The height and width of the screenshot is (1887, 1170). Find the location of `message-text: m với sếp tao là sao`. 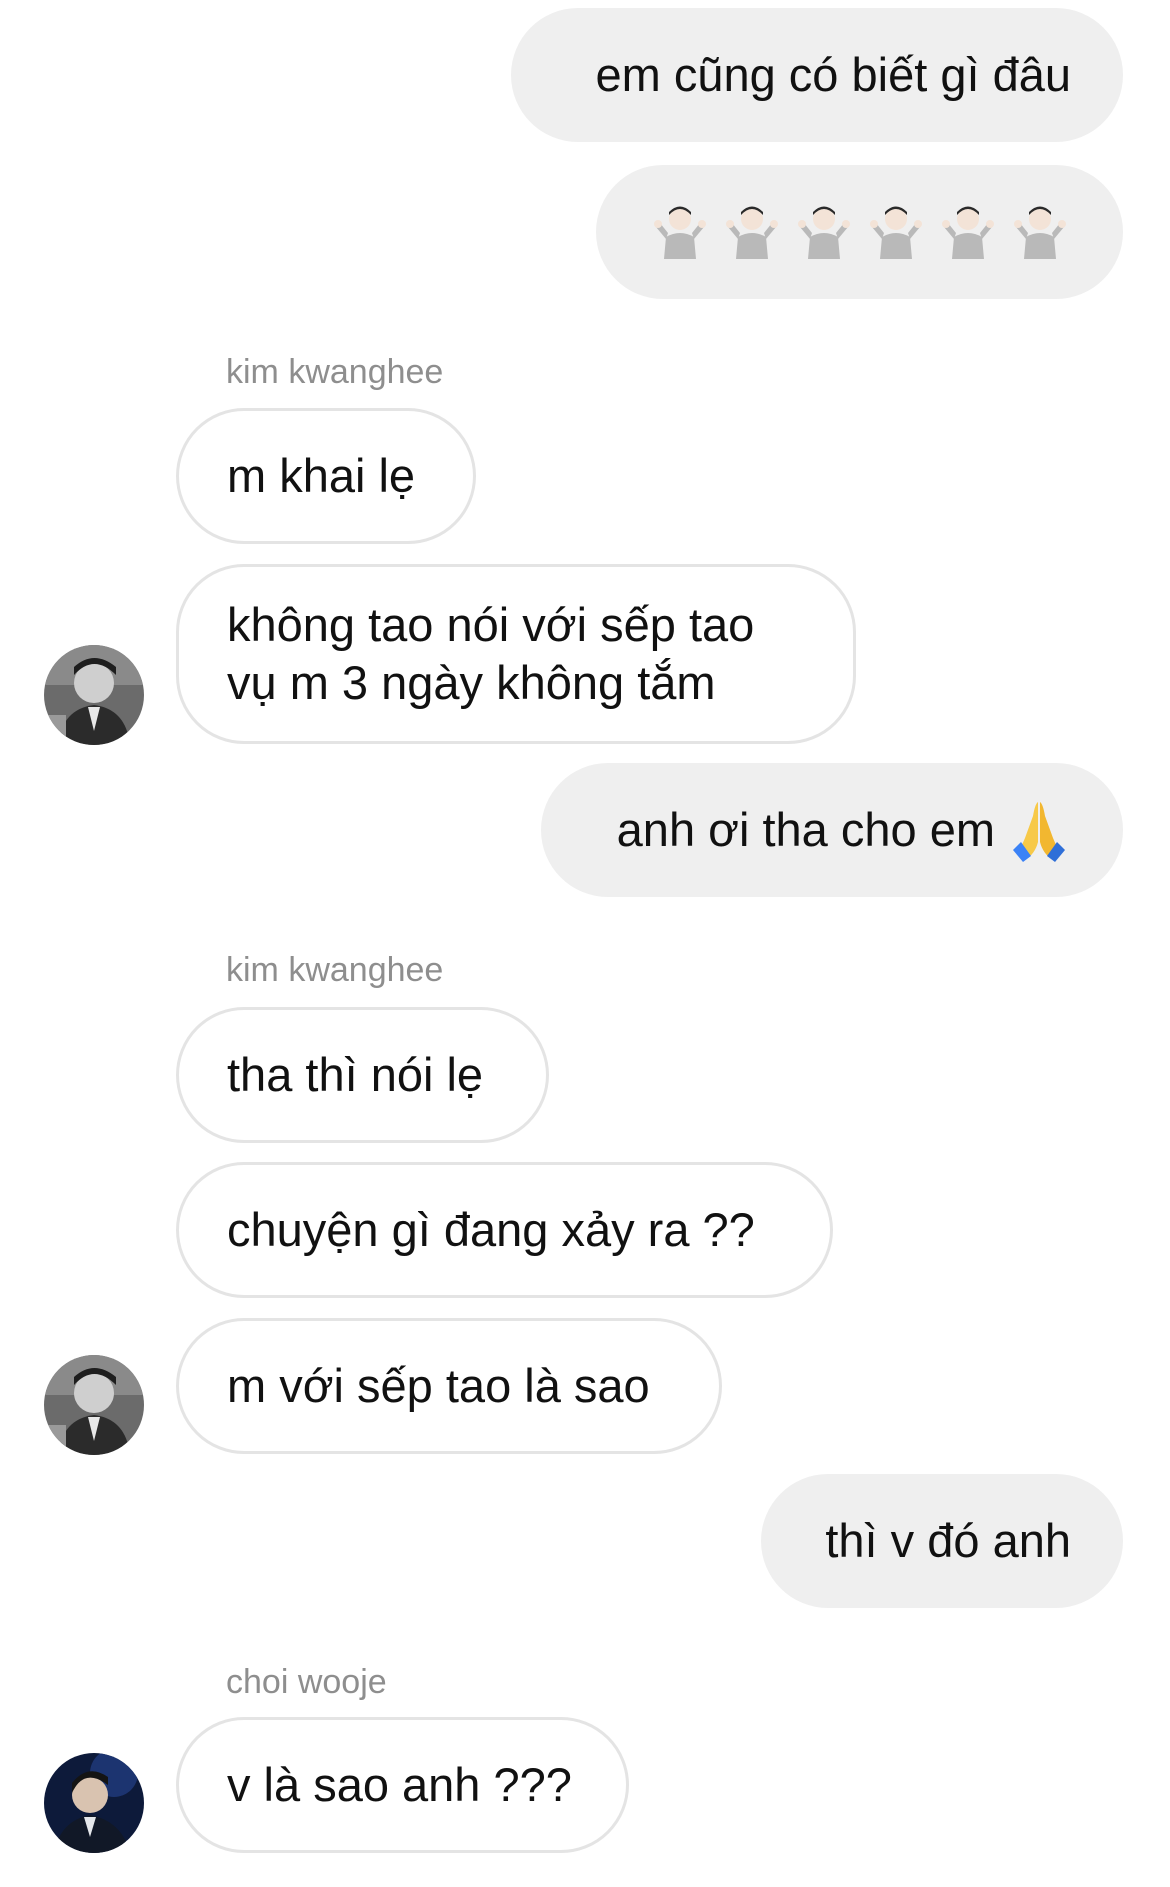

message-text: m với sếp tao là sao is located at coordinates (438, 1385).